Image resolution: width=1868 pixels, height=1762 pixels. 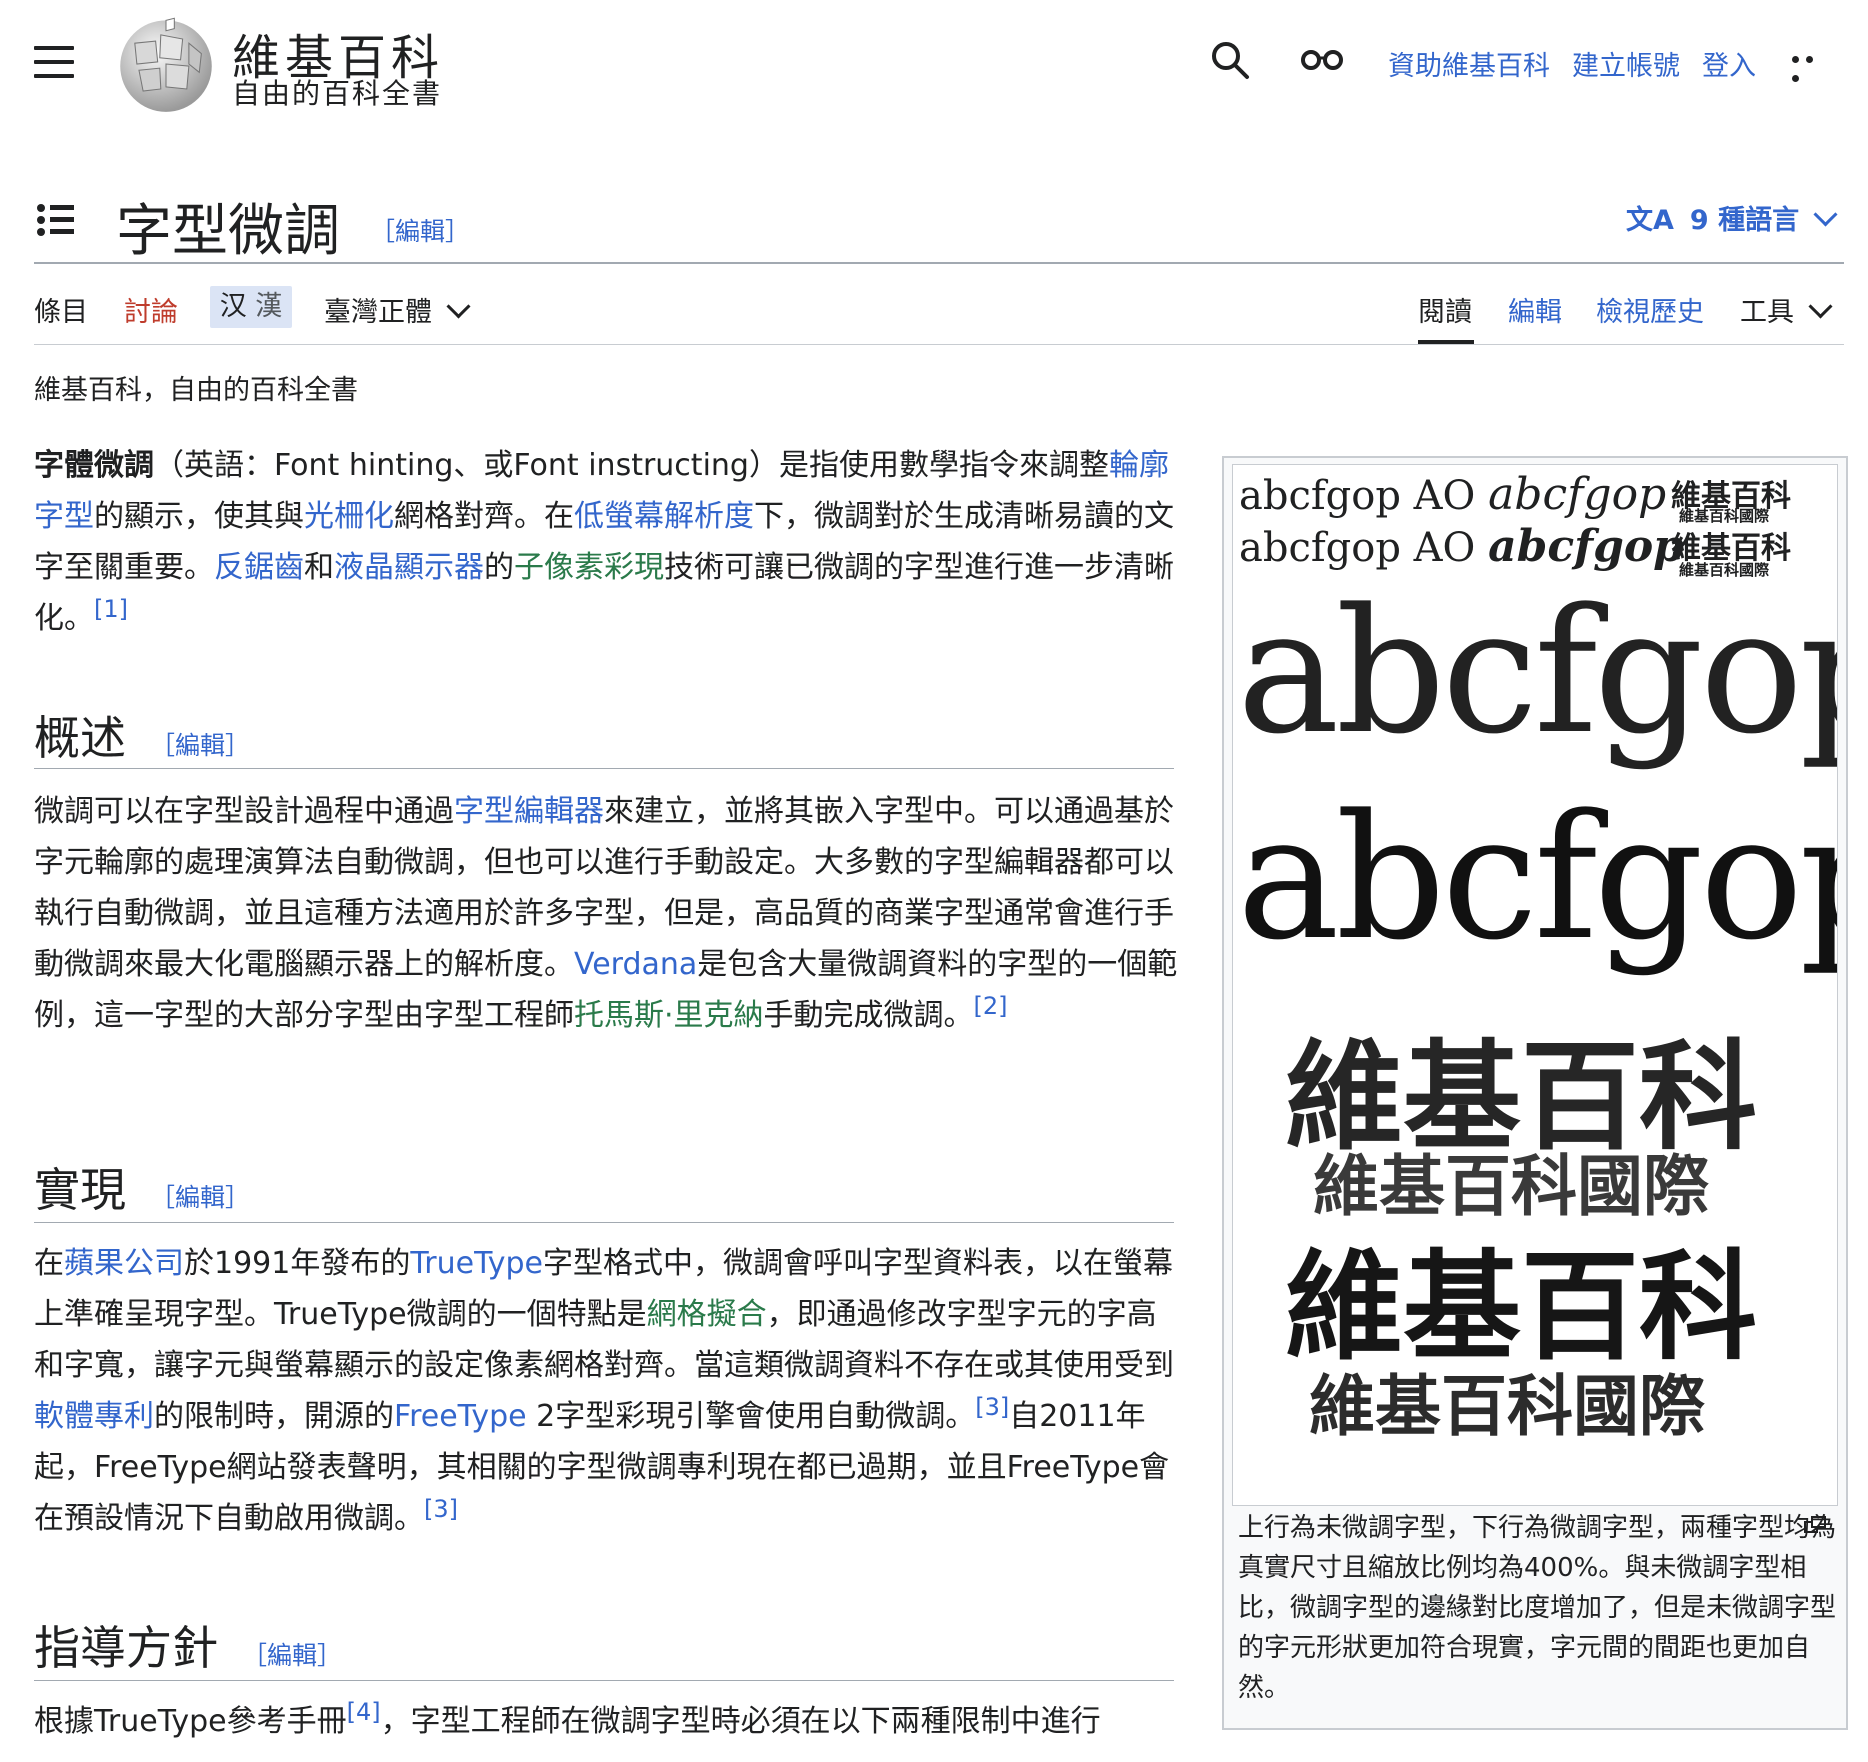 I want to click on variant-dropdown: 臺灣正體, so click(x=397, y=309).